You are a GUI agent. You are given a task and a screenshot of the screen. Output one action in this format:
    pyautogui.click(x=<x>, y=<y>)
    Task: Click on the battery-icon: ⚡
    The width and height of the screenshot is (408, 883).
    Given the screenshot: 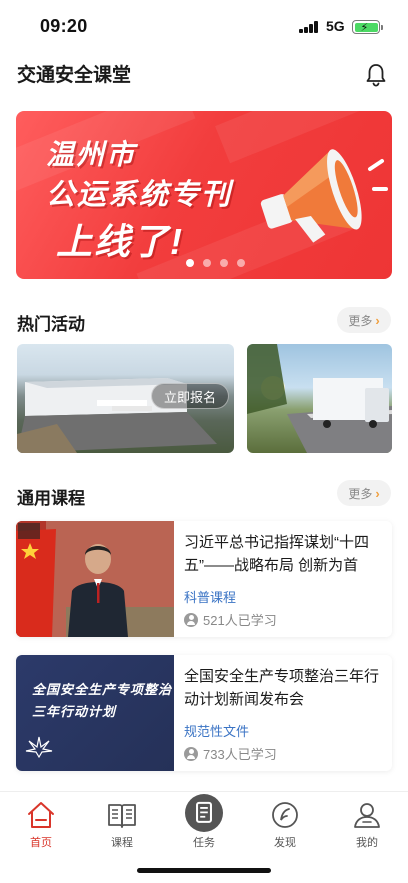 What is the action you would take?
    pyautogui.click(x=366, y=27)
    